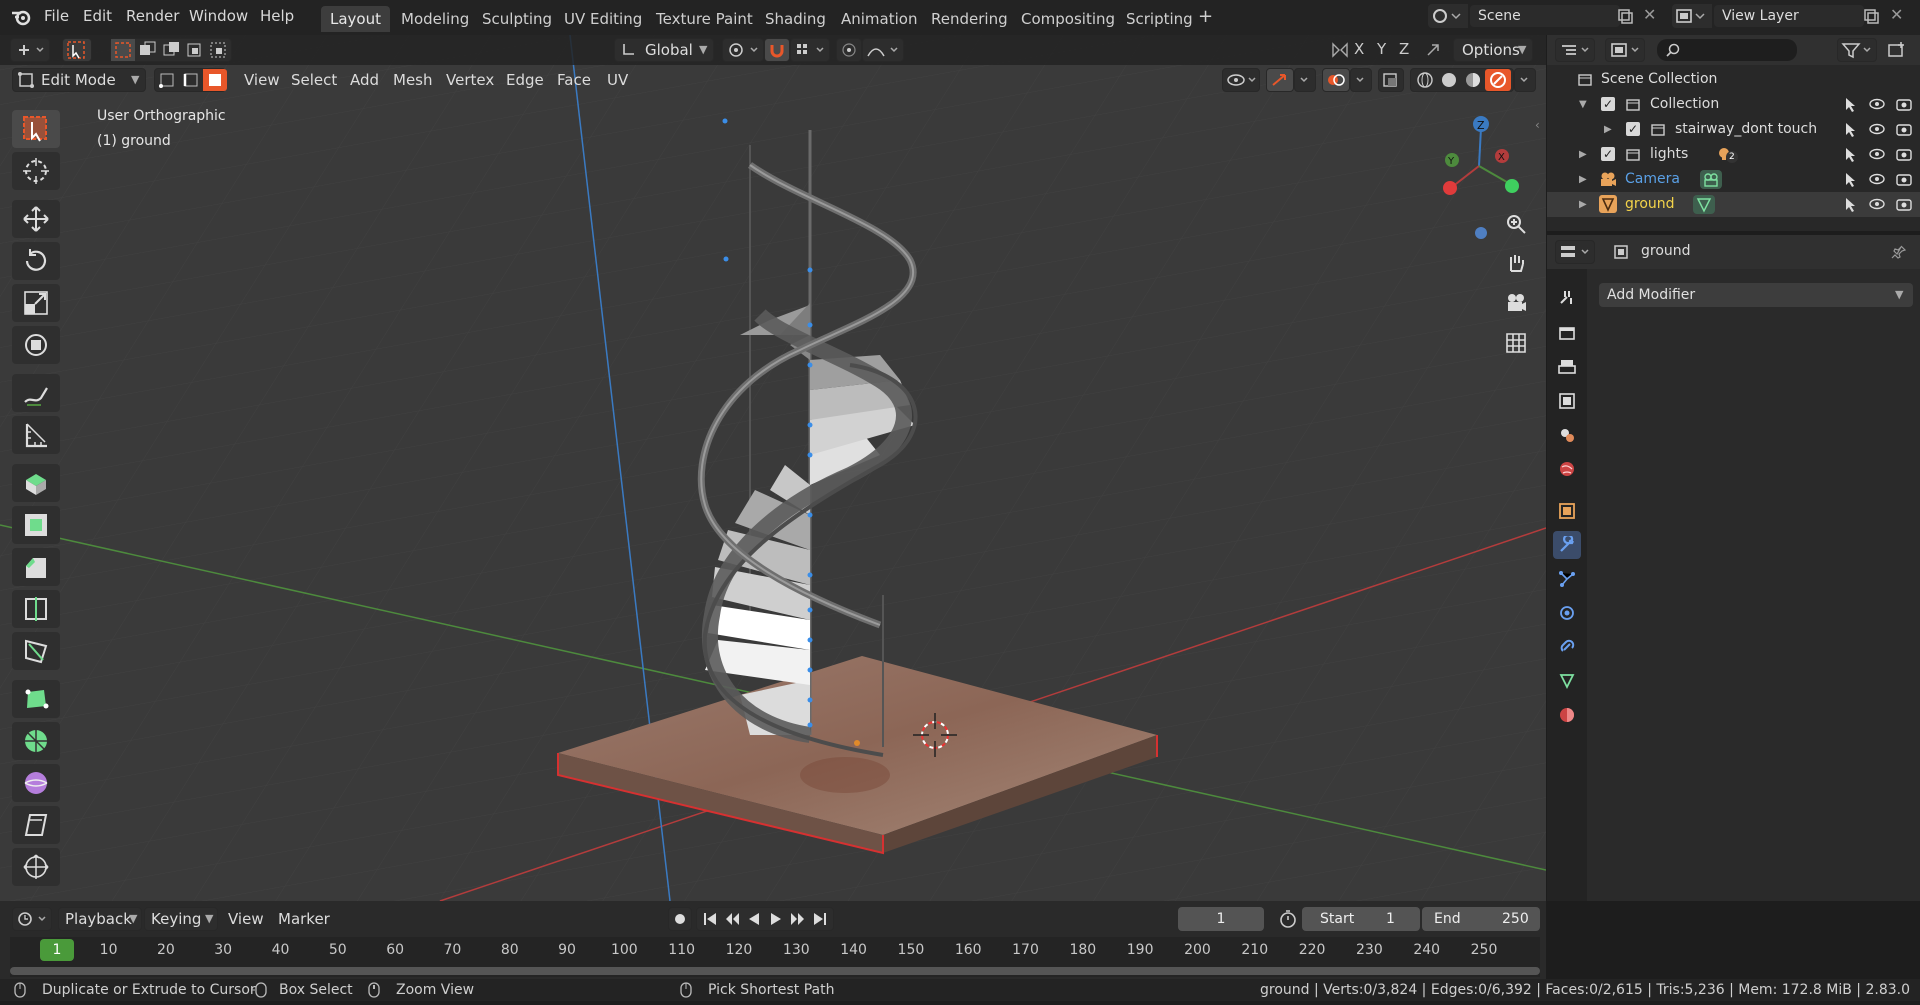  I want to click on mirror-y-toggle: Y, so click(1381, 49).